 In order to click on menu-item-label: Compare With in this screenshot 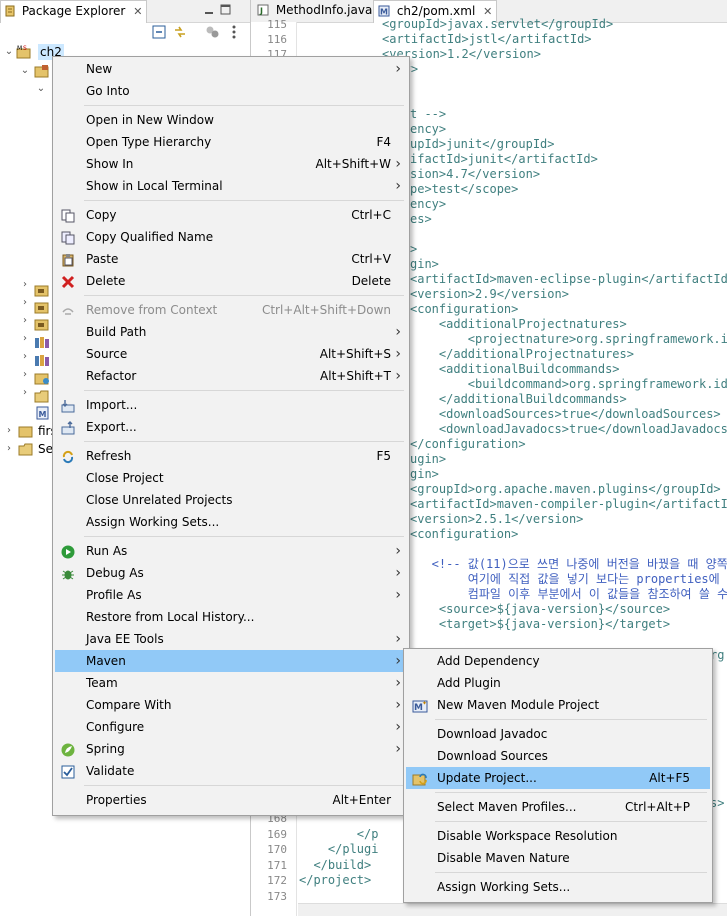, I will do `click(129, 705)`.